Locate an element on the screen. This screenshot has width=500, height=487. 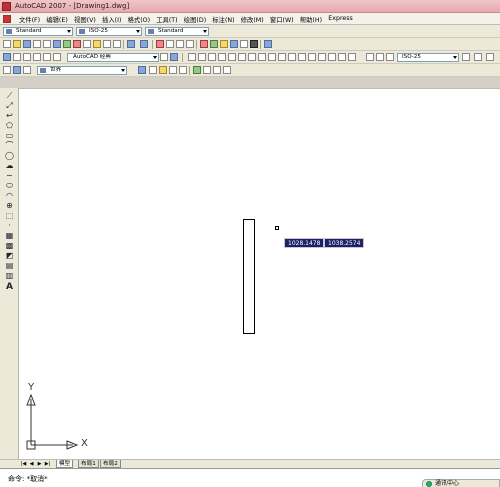
ordinate-icon is located at coordinates (222, 57).